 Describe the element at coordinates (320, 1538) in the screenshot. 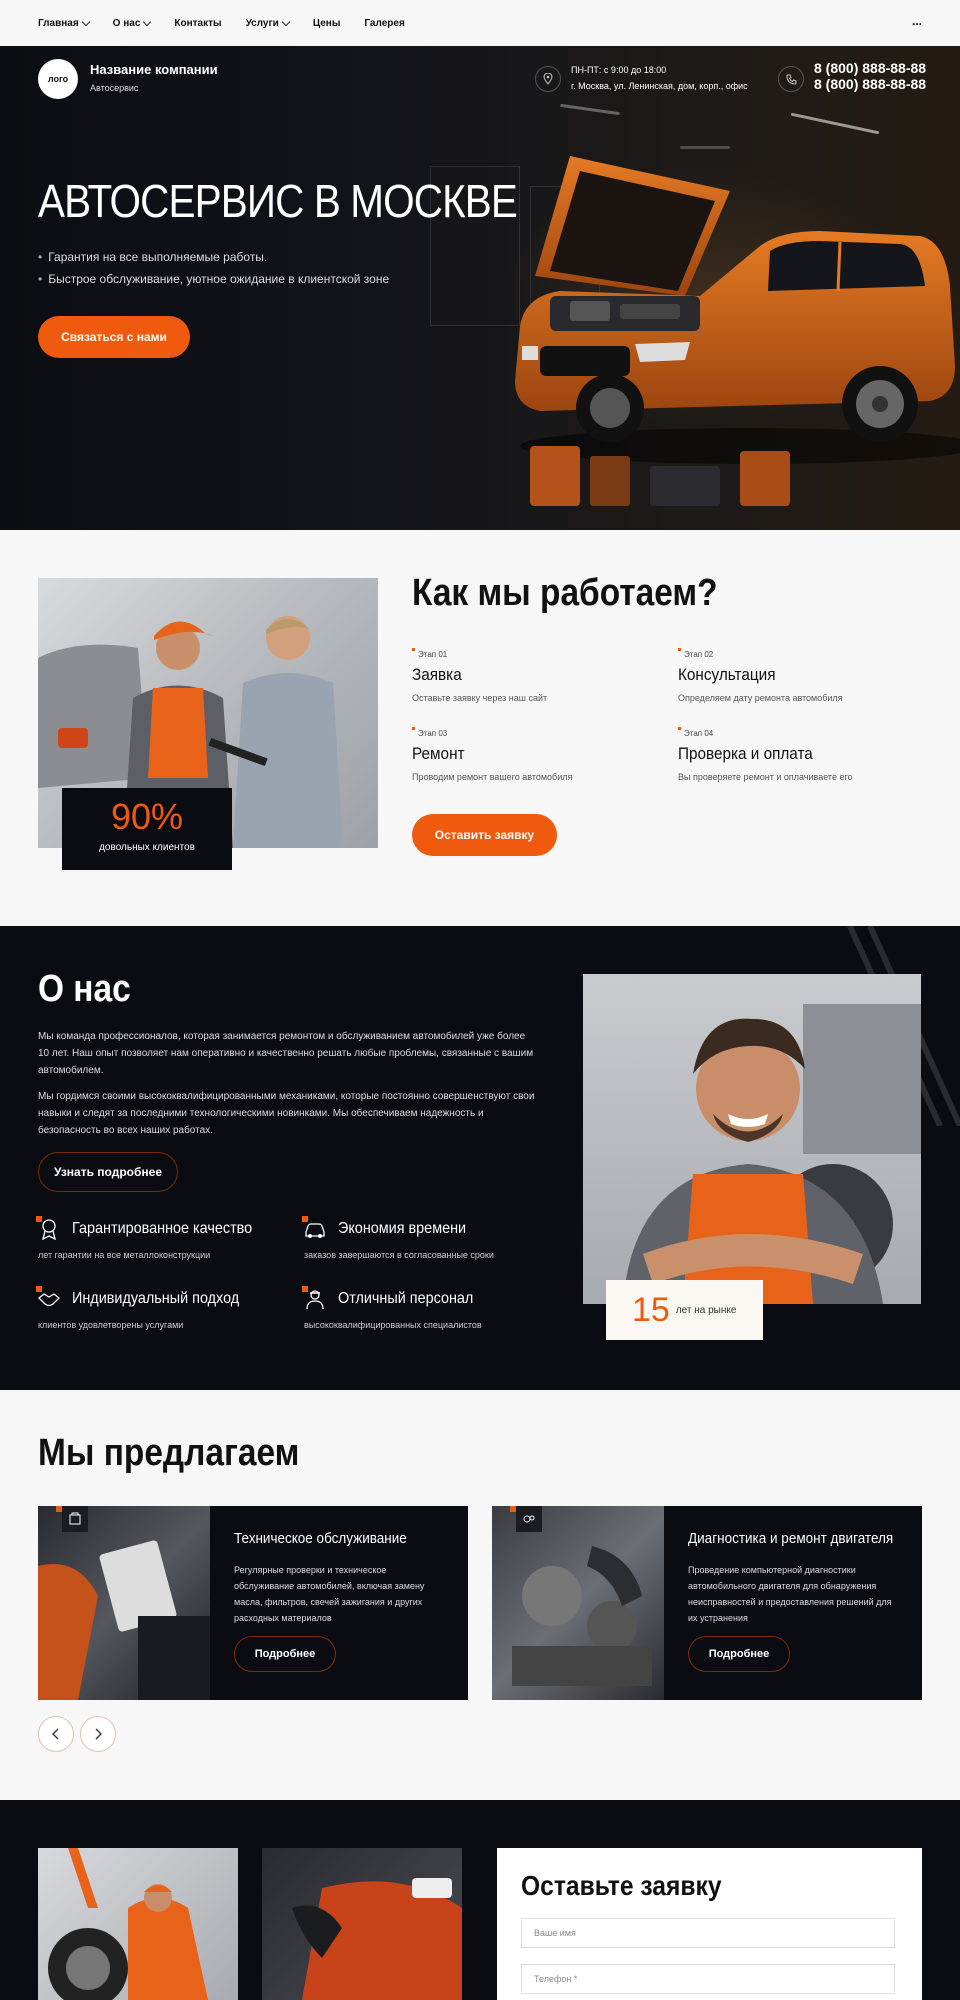

I see `service-title: Техническое обслуживание` at that location.